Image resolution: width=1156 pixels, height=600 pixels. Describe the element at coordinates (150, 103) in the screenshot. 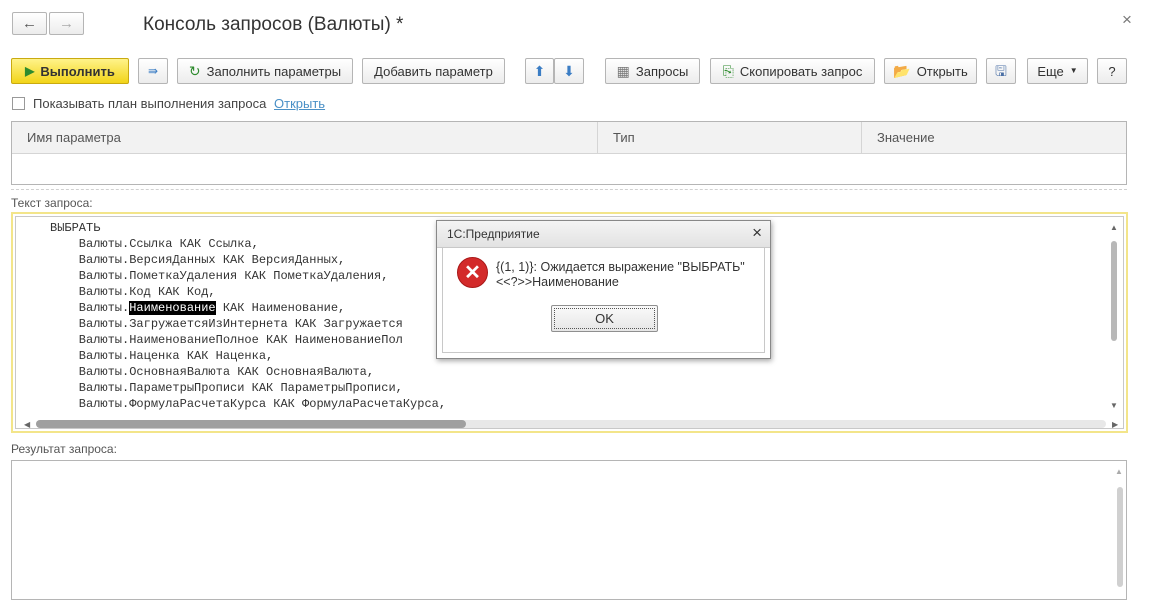

I see `show-plan-label: Показывать план выполнения запроса` at that location.